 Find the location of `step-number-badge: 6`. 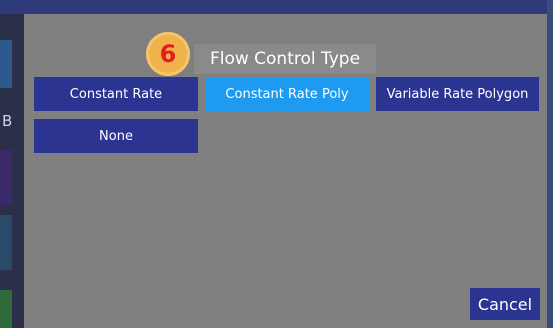

step-number-badge: 6 is located at coordinates (168, 54).